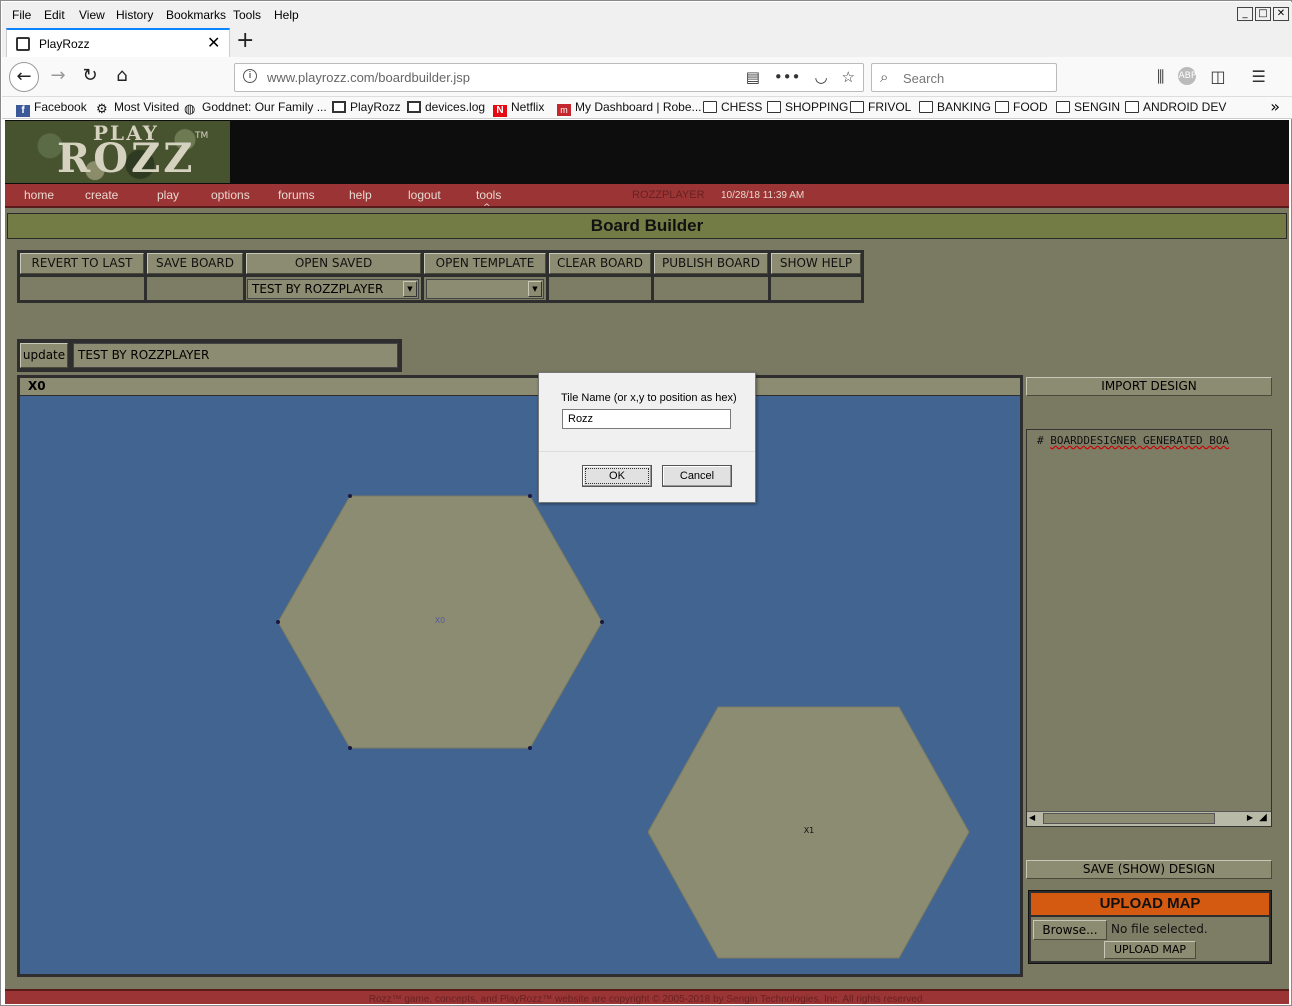  What do you see at coordinates (122, 77) in the screenshot?
I see `home-button: ⌂` at bounding box center [122, 77].